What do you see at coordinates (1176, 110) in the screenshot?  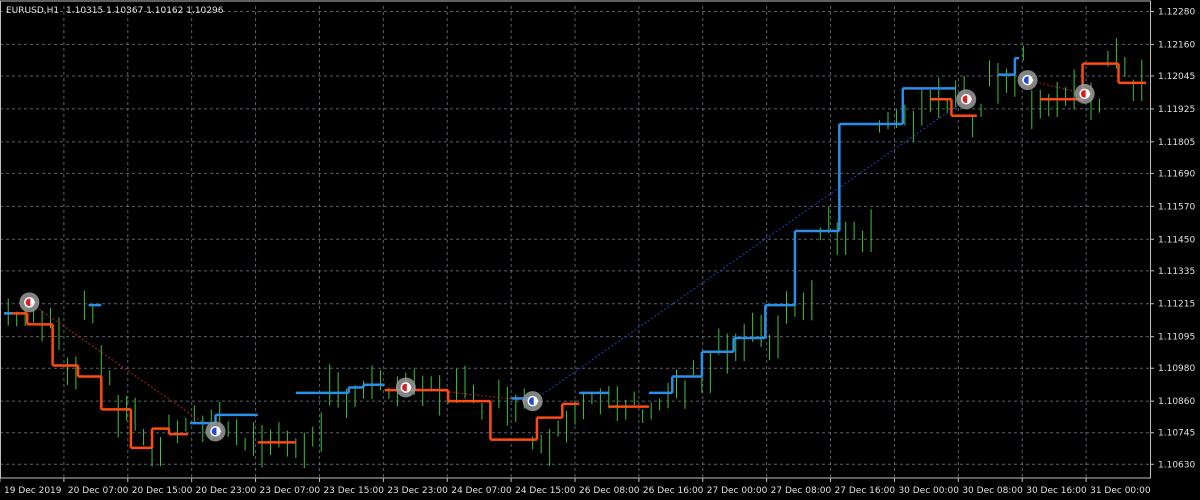 I see `y-tick-label: 1.11925` at bounding box center [1176, 110].